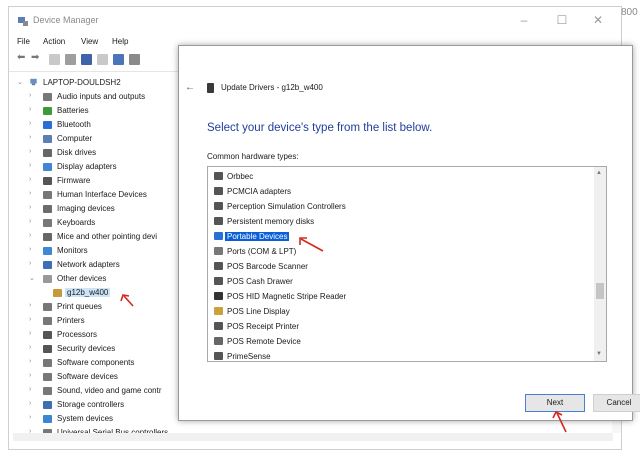  Describe the element at coordinates (127, 300) in the screenshot. I see `arrow-to-device` at that location.